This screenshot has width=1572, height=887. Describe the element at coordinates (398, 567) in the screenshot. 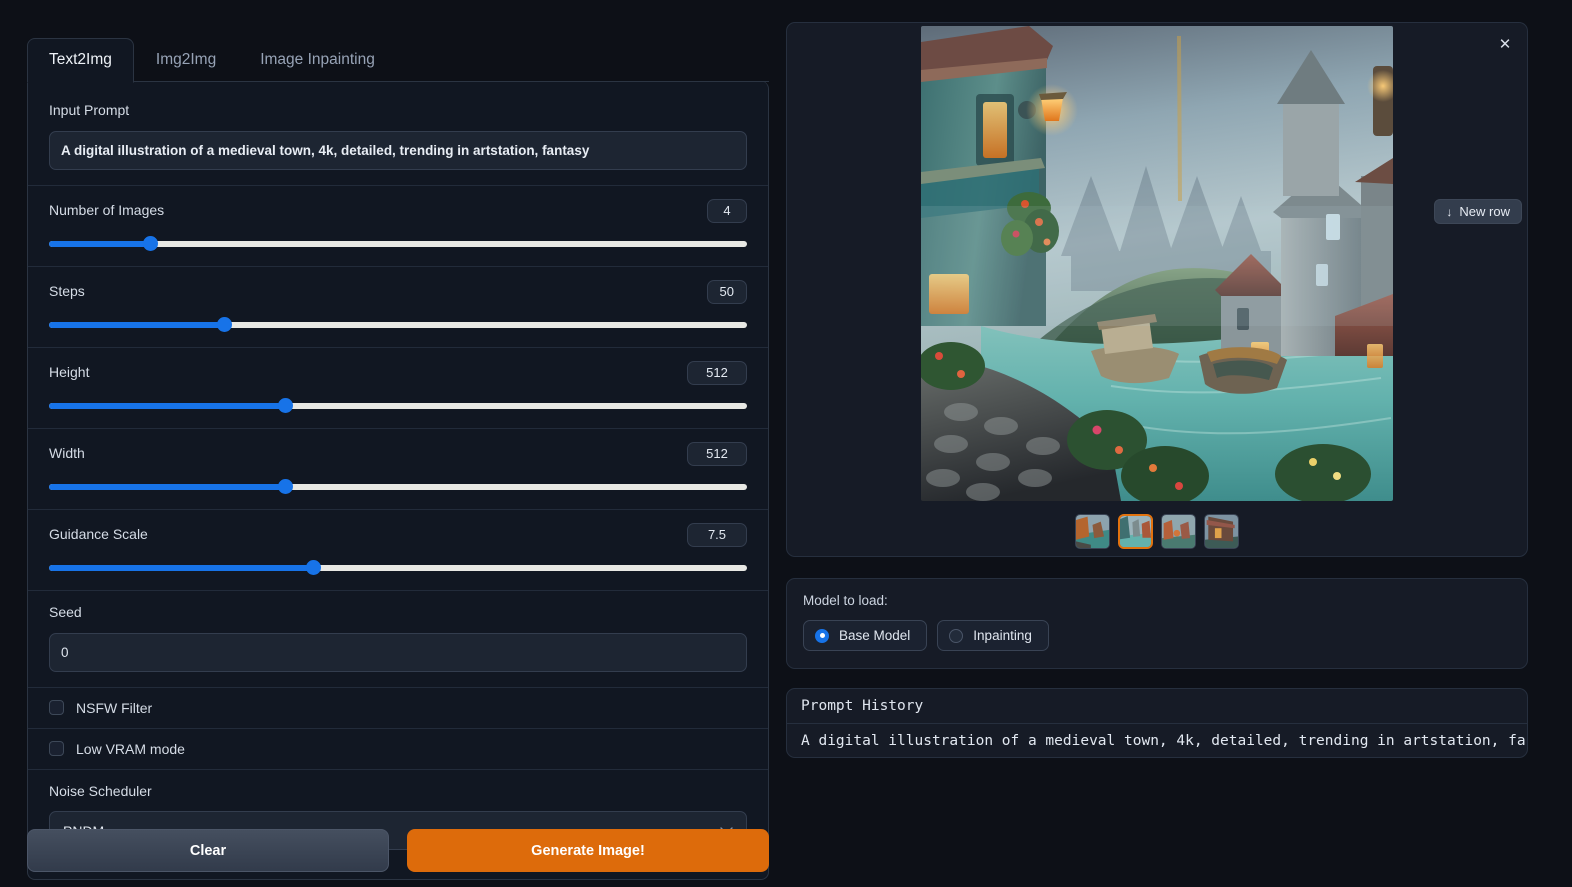

I see `guidance-scale-slider` at that location.